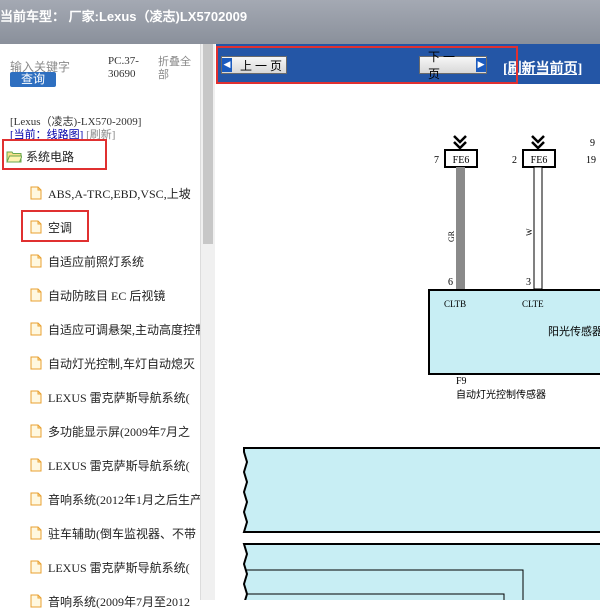 The width and height of the screenshot is (600, 611). I want to click on tree-item: 多功能显示屏(2009年7月之, so click(115, 431).